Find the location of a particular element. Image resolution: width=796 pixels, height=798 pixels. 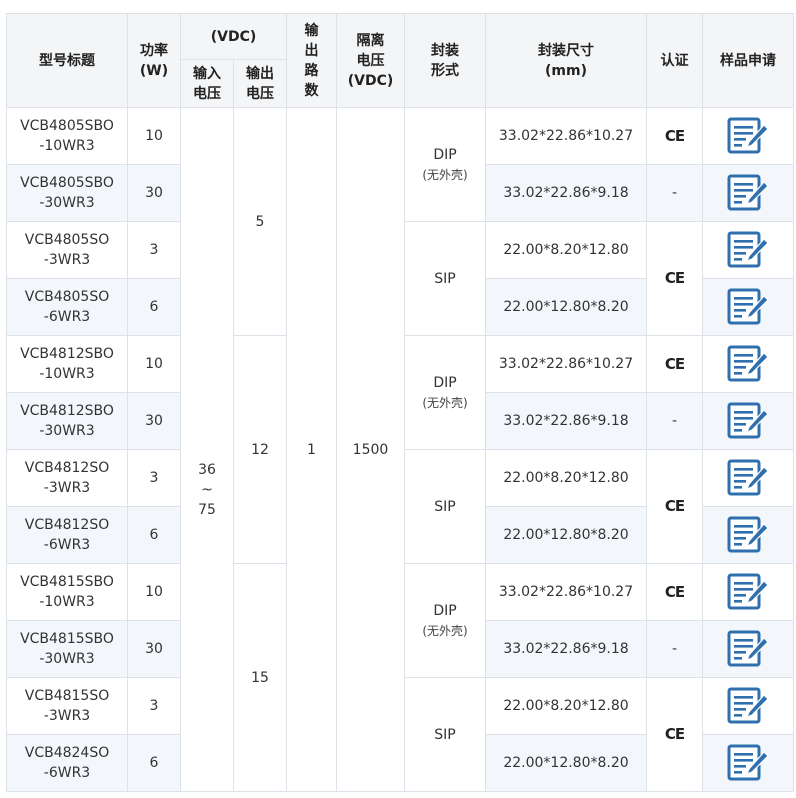

model-name: VCB4812SO -3WR3 is located at coordinates (67, 478).